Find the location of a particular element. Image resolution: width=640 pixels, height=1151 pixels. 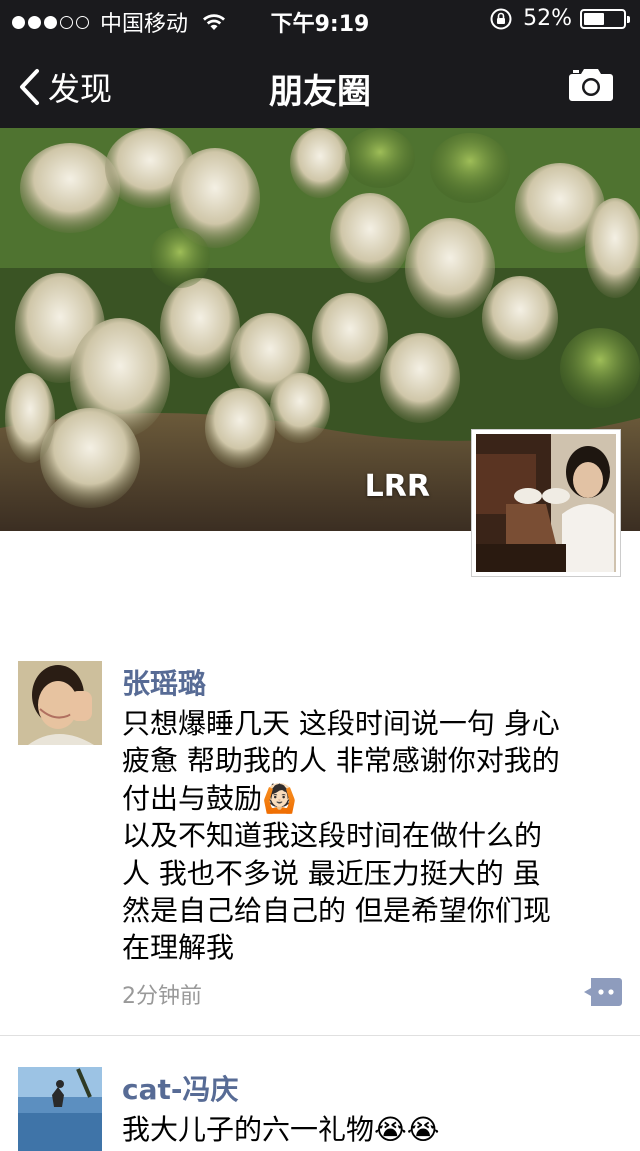

cover-user-name: LRR is located at coordinates (397, 486).